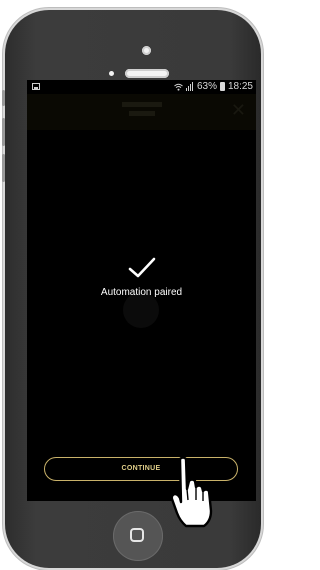 This screenshot has width=320, height=570. Describe the element at coordinates (36, 86) in the screenshot. I see `image-icon` at that location.